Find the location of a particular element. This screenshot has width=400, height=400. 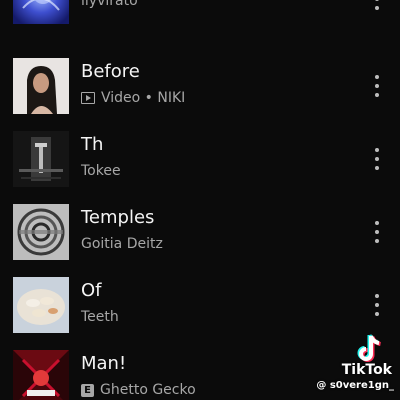

track-subtitle: Video • NIKI is located at coordinates (133, 98).